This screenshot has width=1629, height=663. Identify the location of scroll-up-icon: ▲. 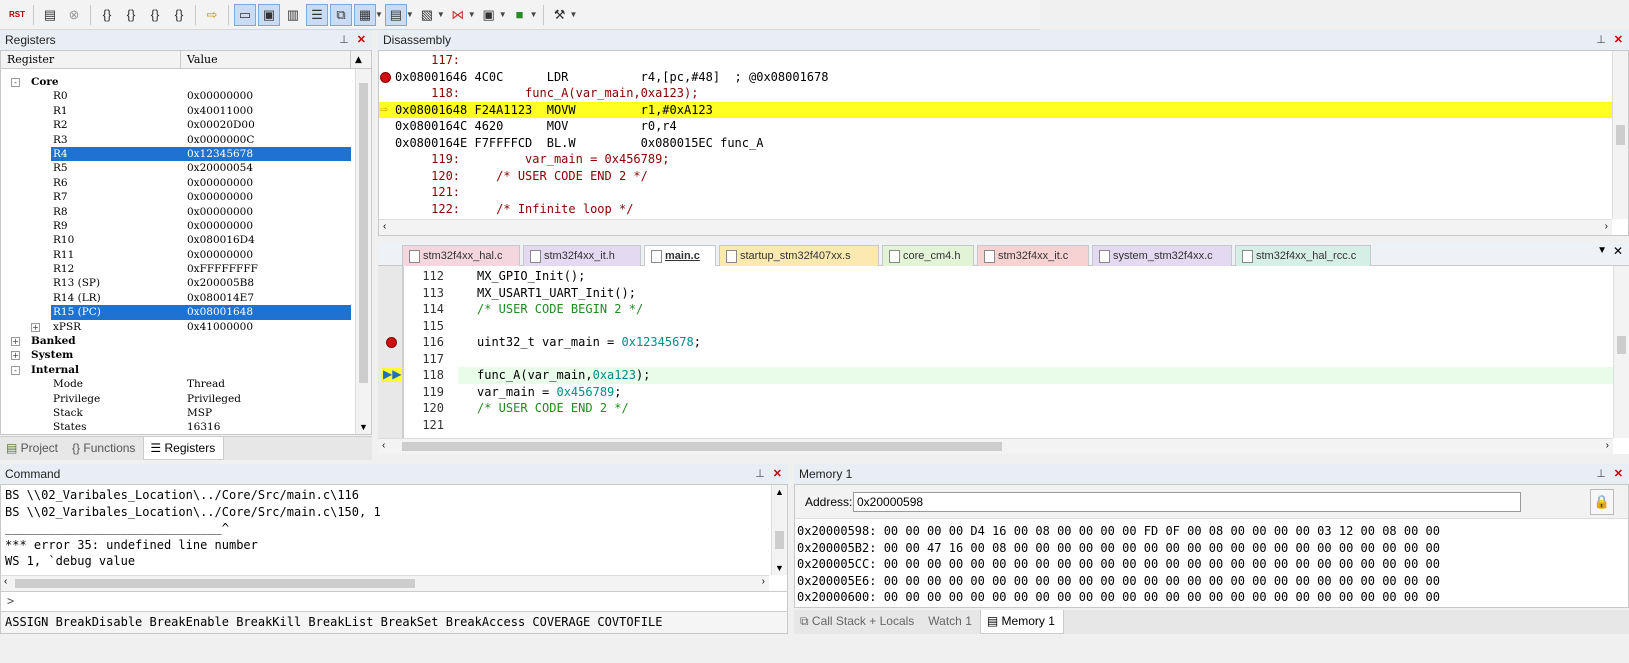
(779, 492).